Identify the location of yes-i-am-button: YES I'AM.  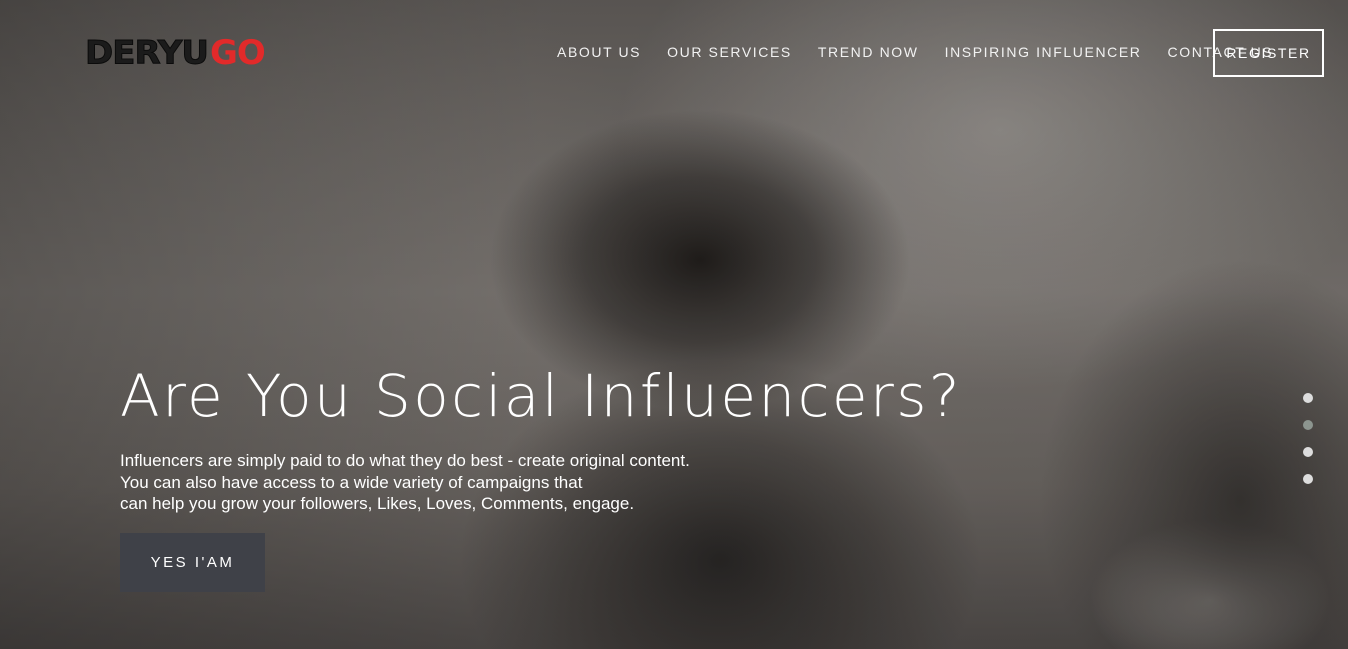
(192, 562).